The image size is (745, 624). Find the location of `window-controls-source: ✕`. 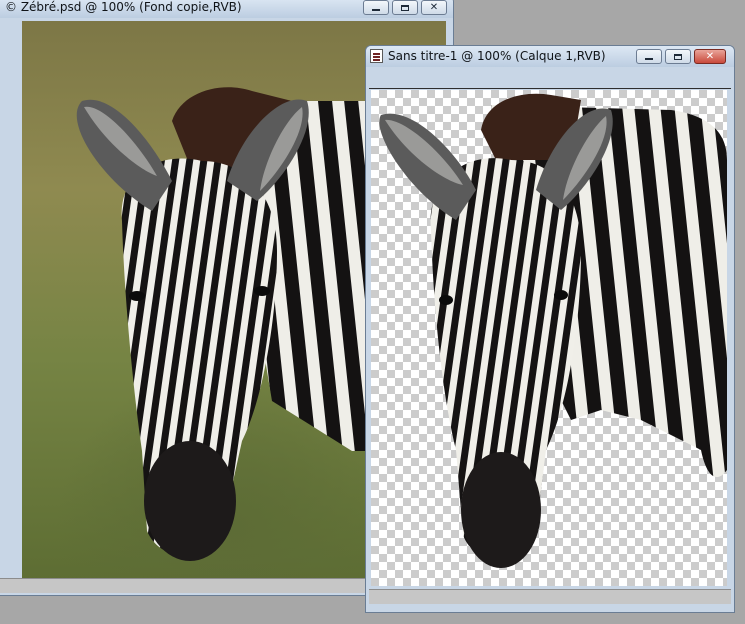

window-controls-source: ✕ is located at coordinates (405, 7).